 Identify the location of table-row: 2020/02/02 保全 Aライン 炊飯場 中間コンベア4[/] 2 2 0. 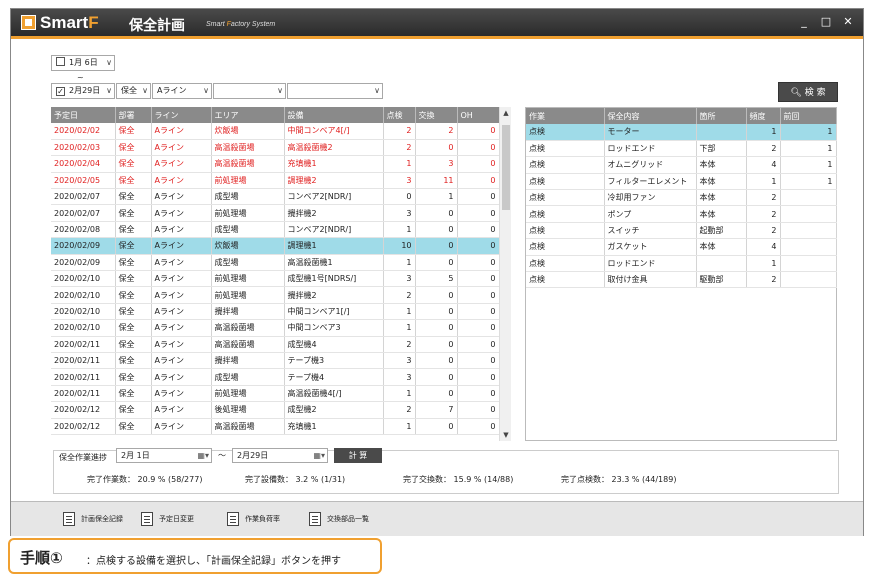
(275, 131).